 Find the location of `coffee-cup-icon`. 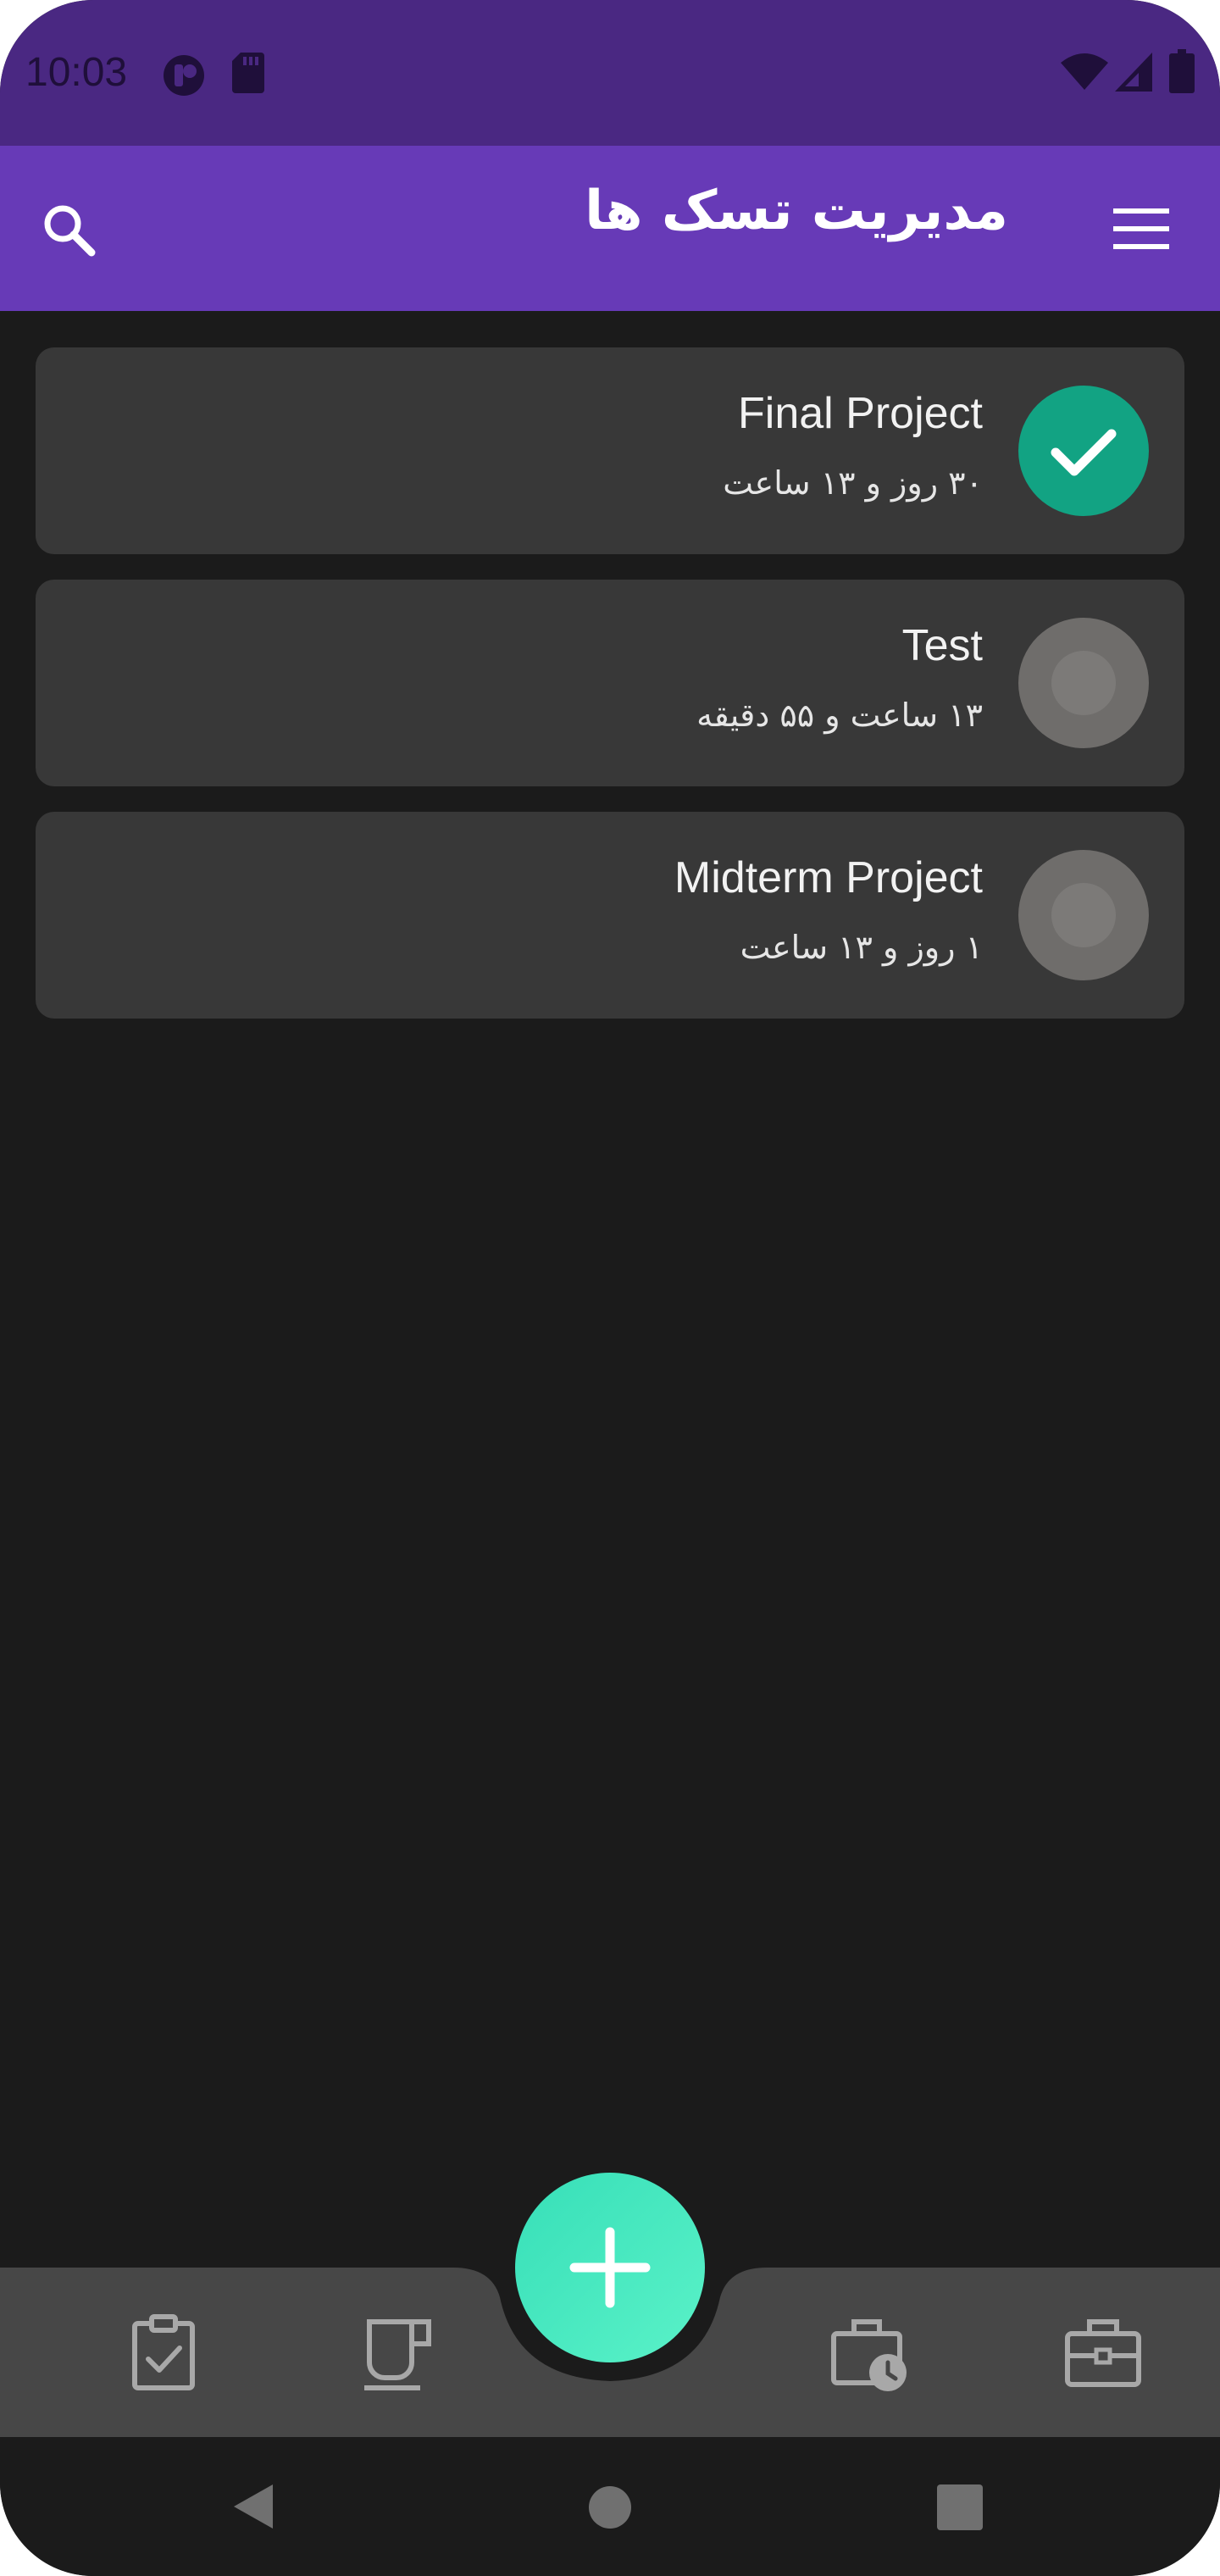

coffee-cup-icon is located at coordinates (398, 2358).